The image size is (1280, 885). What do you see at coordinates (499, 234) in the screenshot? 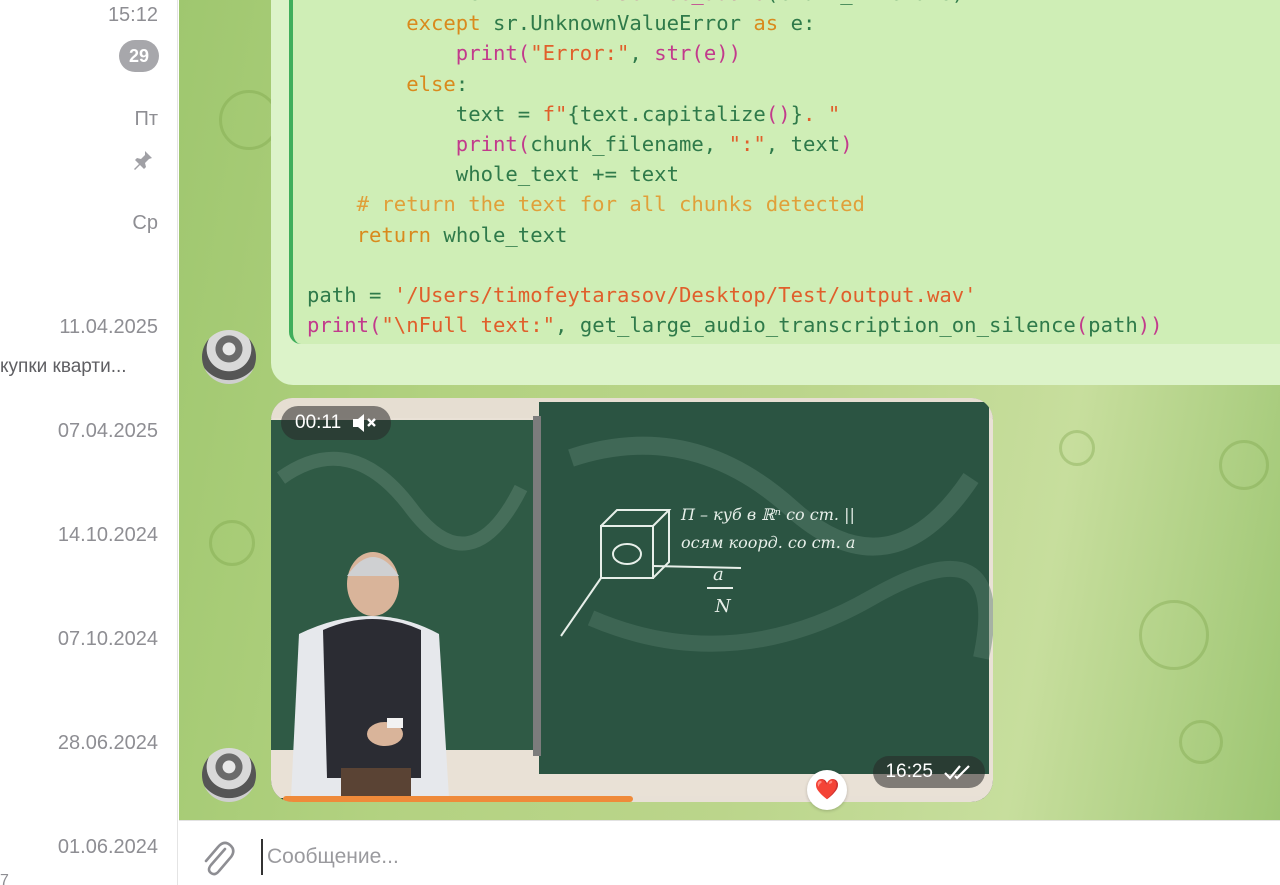
I see `code-token: whole_text` at bounding box center [499, 234].